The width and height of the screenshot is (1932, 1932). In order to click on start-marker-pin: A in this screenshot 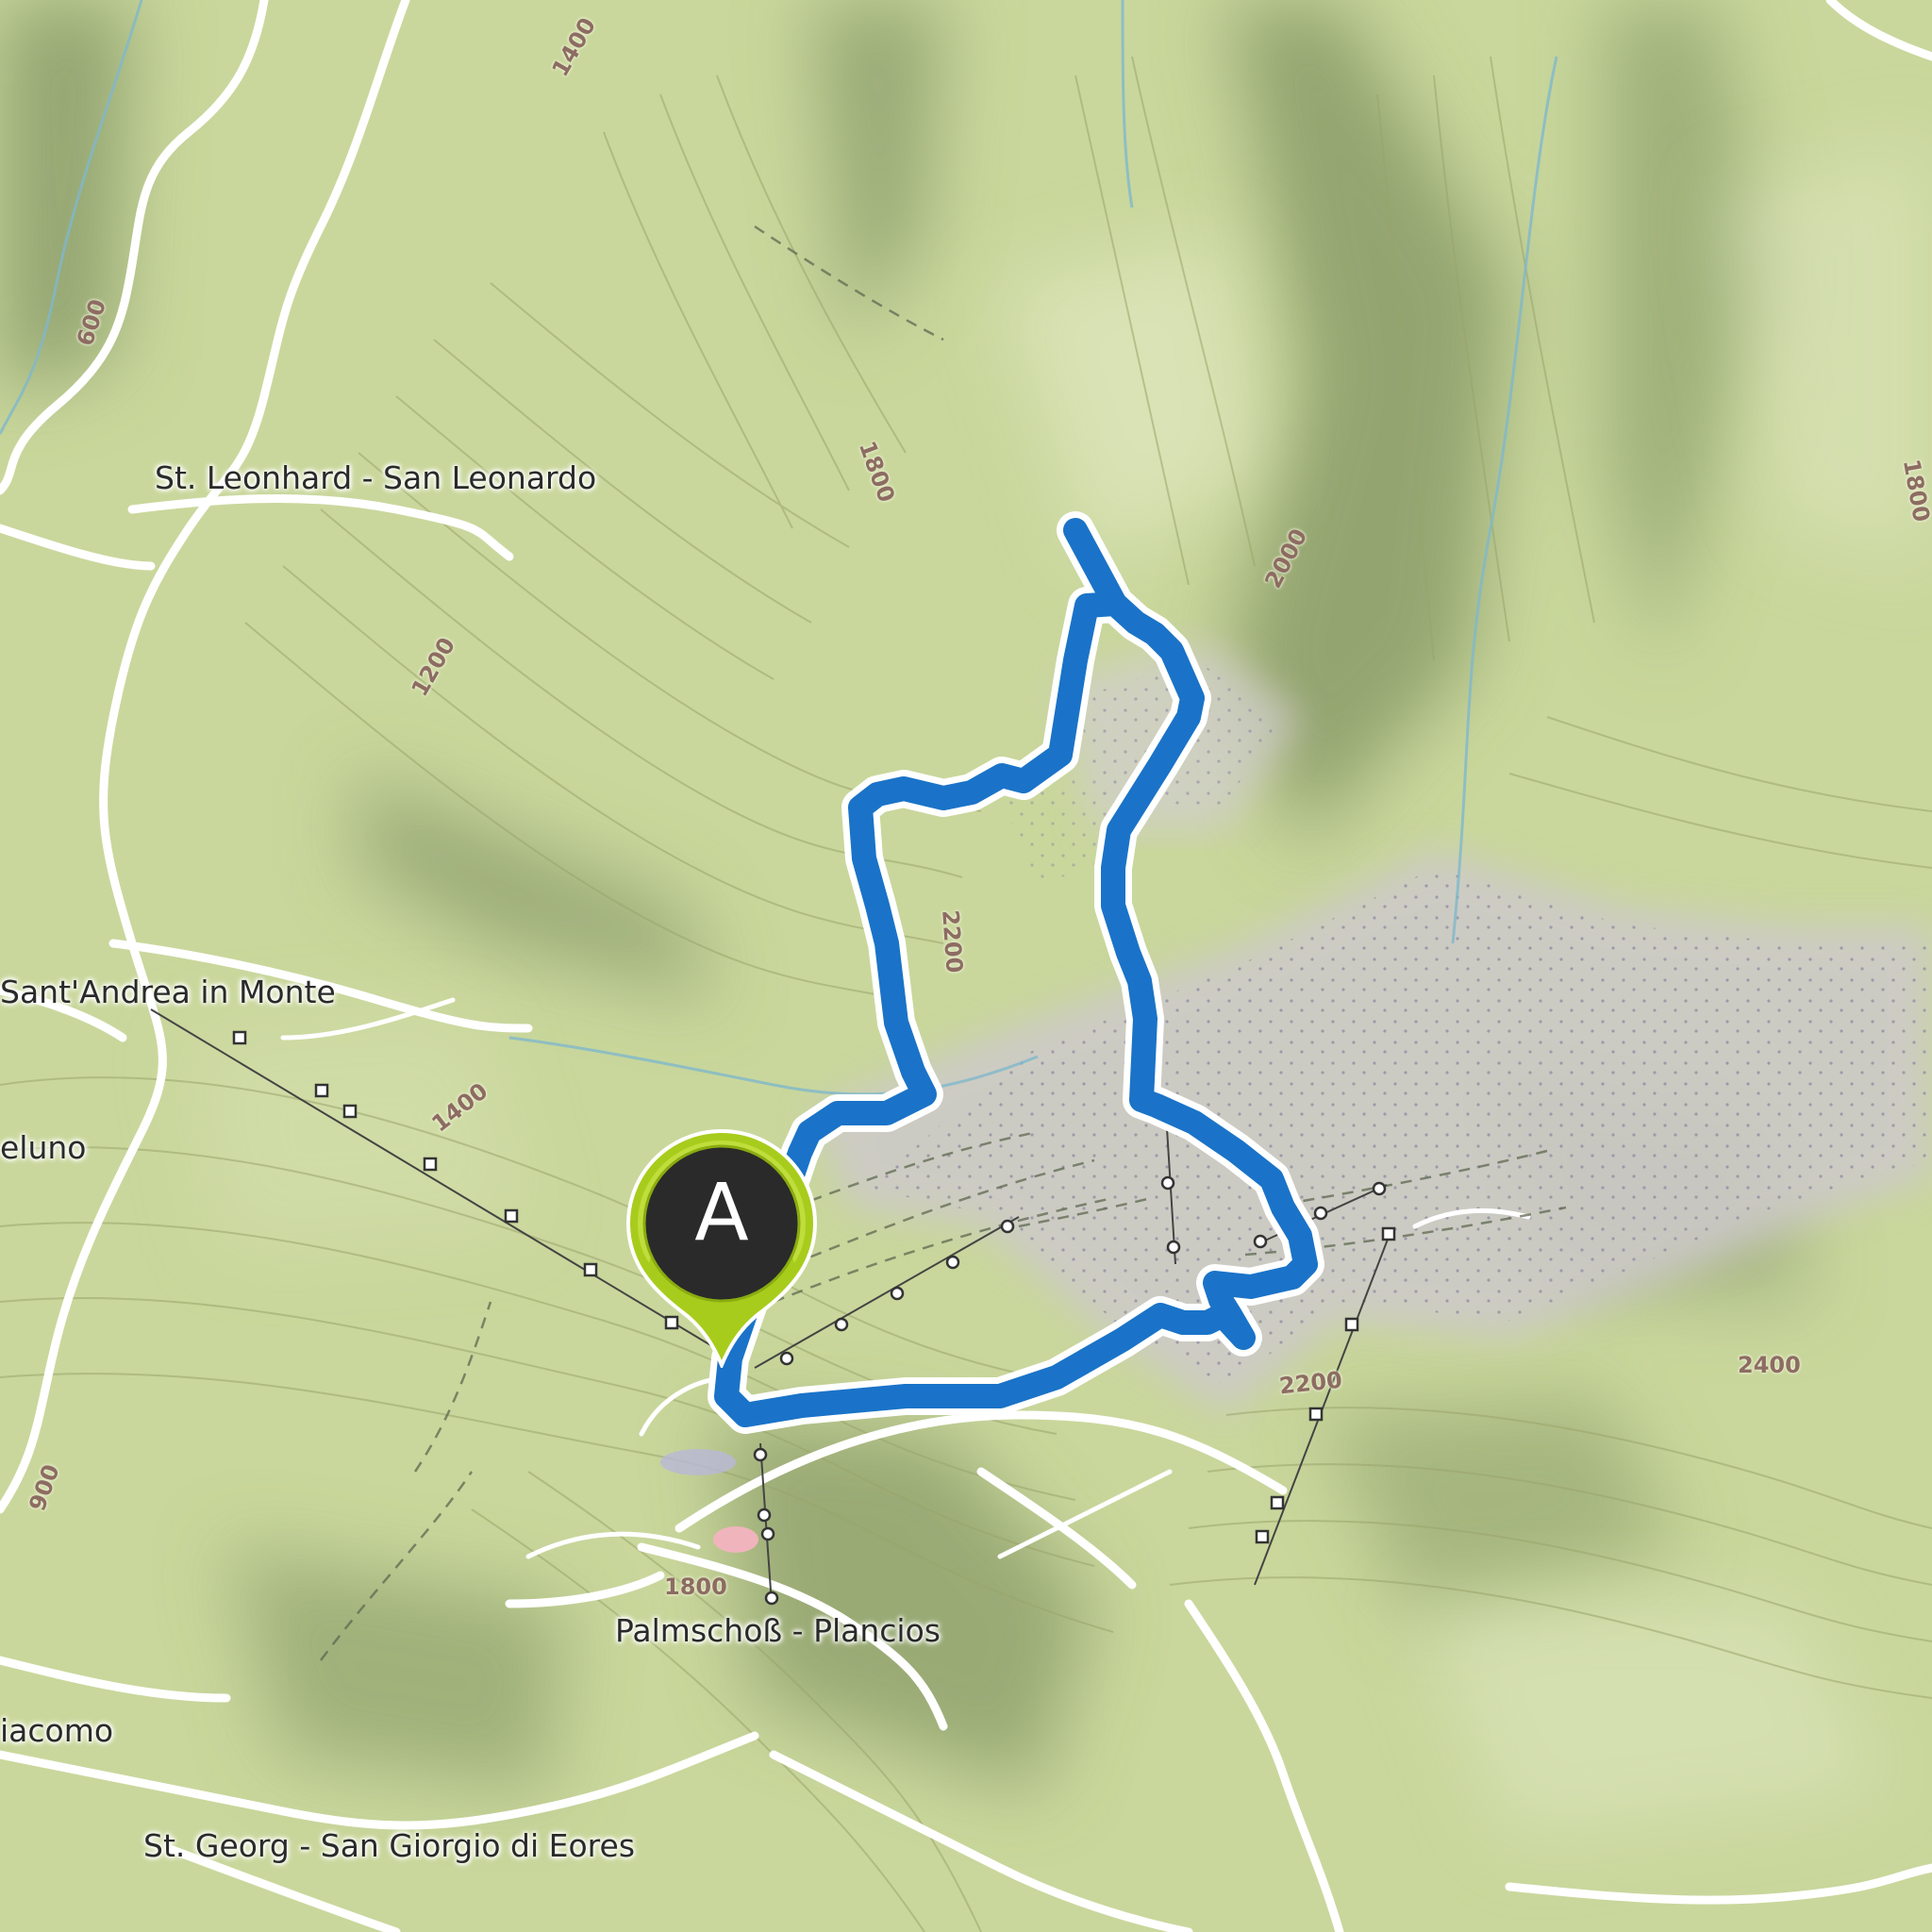, I will do `click(722, 1248)`.